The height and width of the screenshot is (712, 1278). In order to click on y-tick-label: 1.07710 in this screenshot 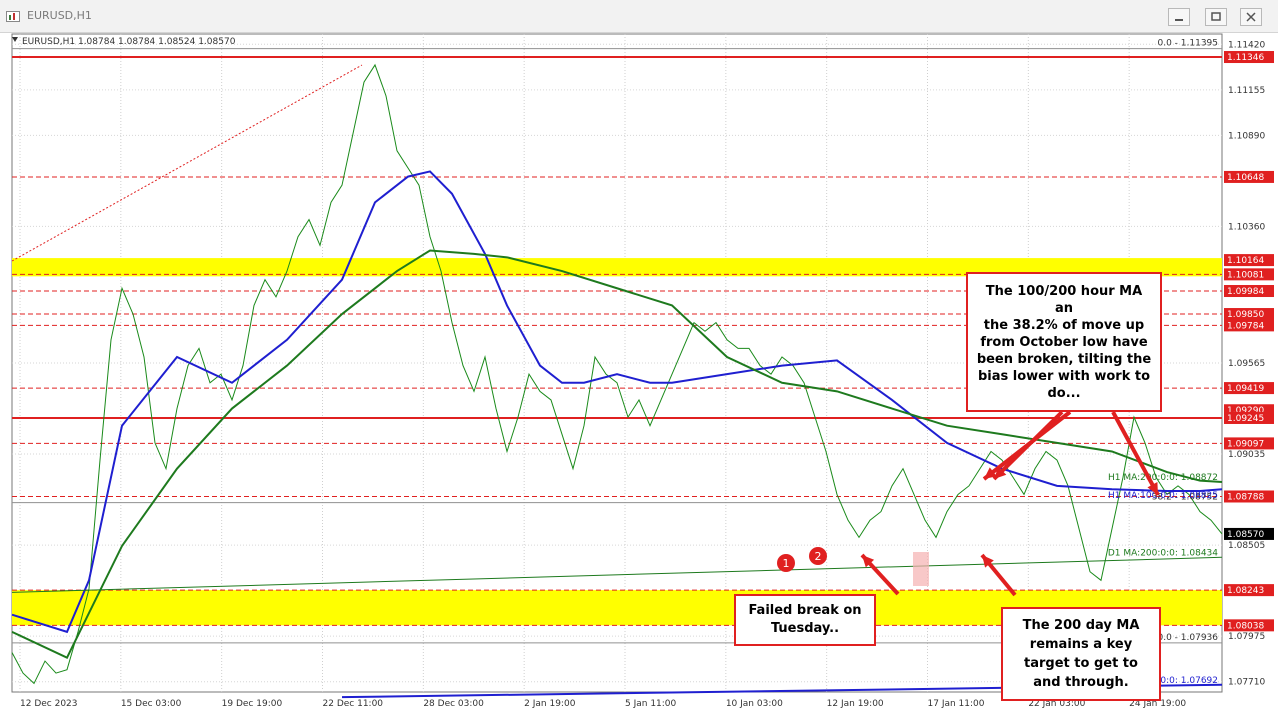, I will do `click(1246, 683)`.